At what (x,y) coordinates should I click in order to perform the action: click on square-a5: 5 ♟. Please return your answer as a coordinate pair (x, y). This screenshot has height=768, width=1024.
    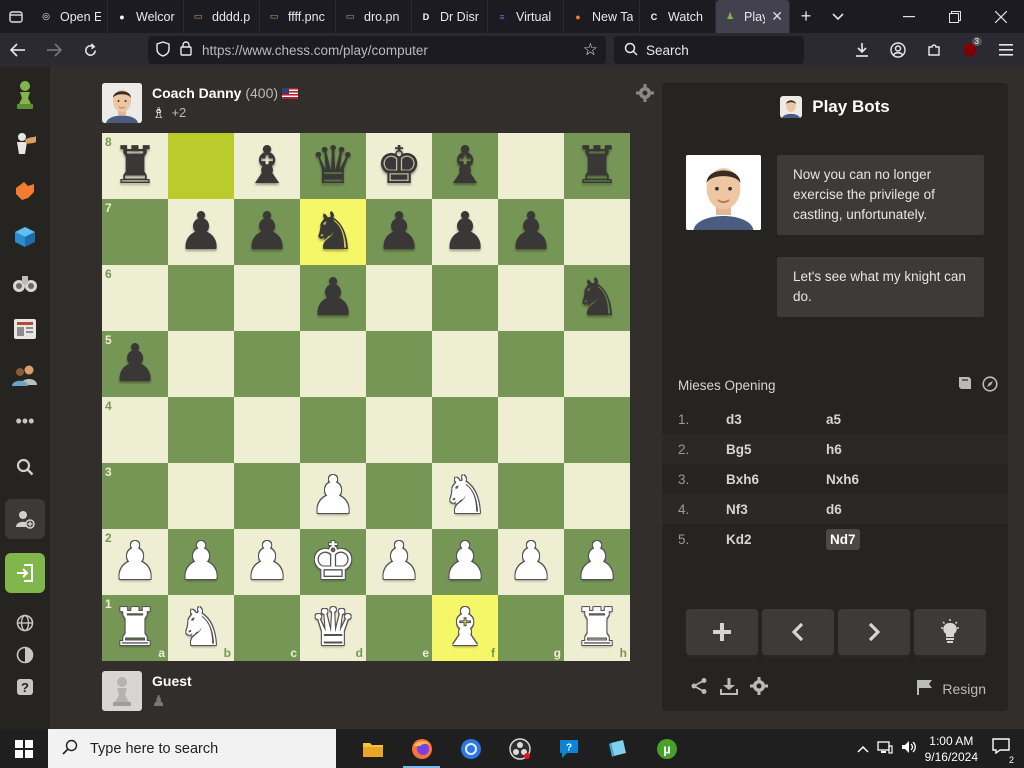
    Looking at the image, I should click on (135, 364).